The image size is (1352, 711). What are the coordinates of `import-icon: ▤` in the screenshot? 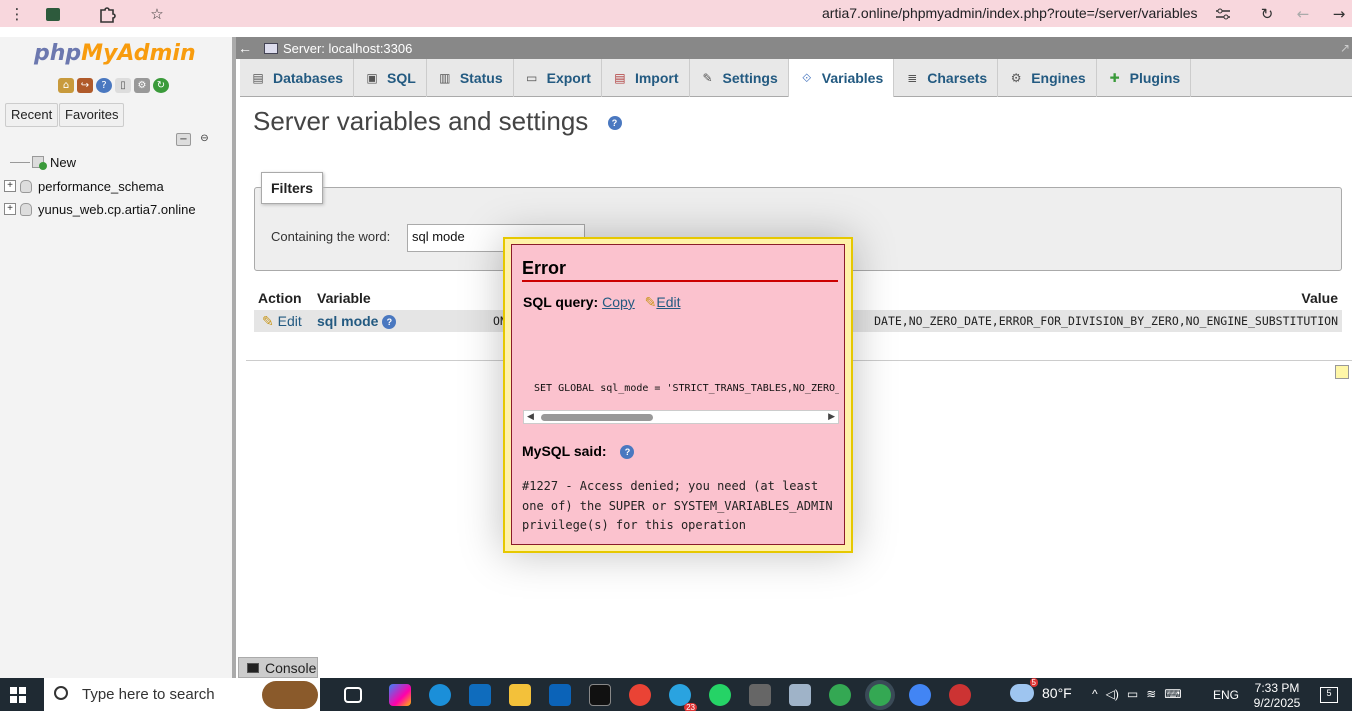 It's located at (620, 78).